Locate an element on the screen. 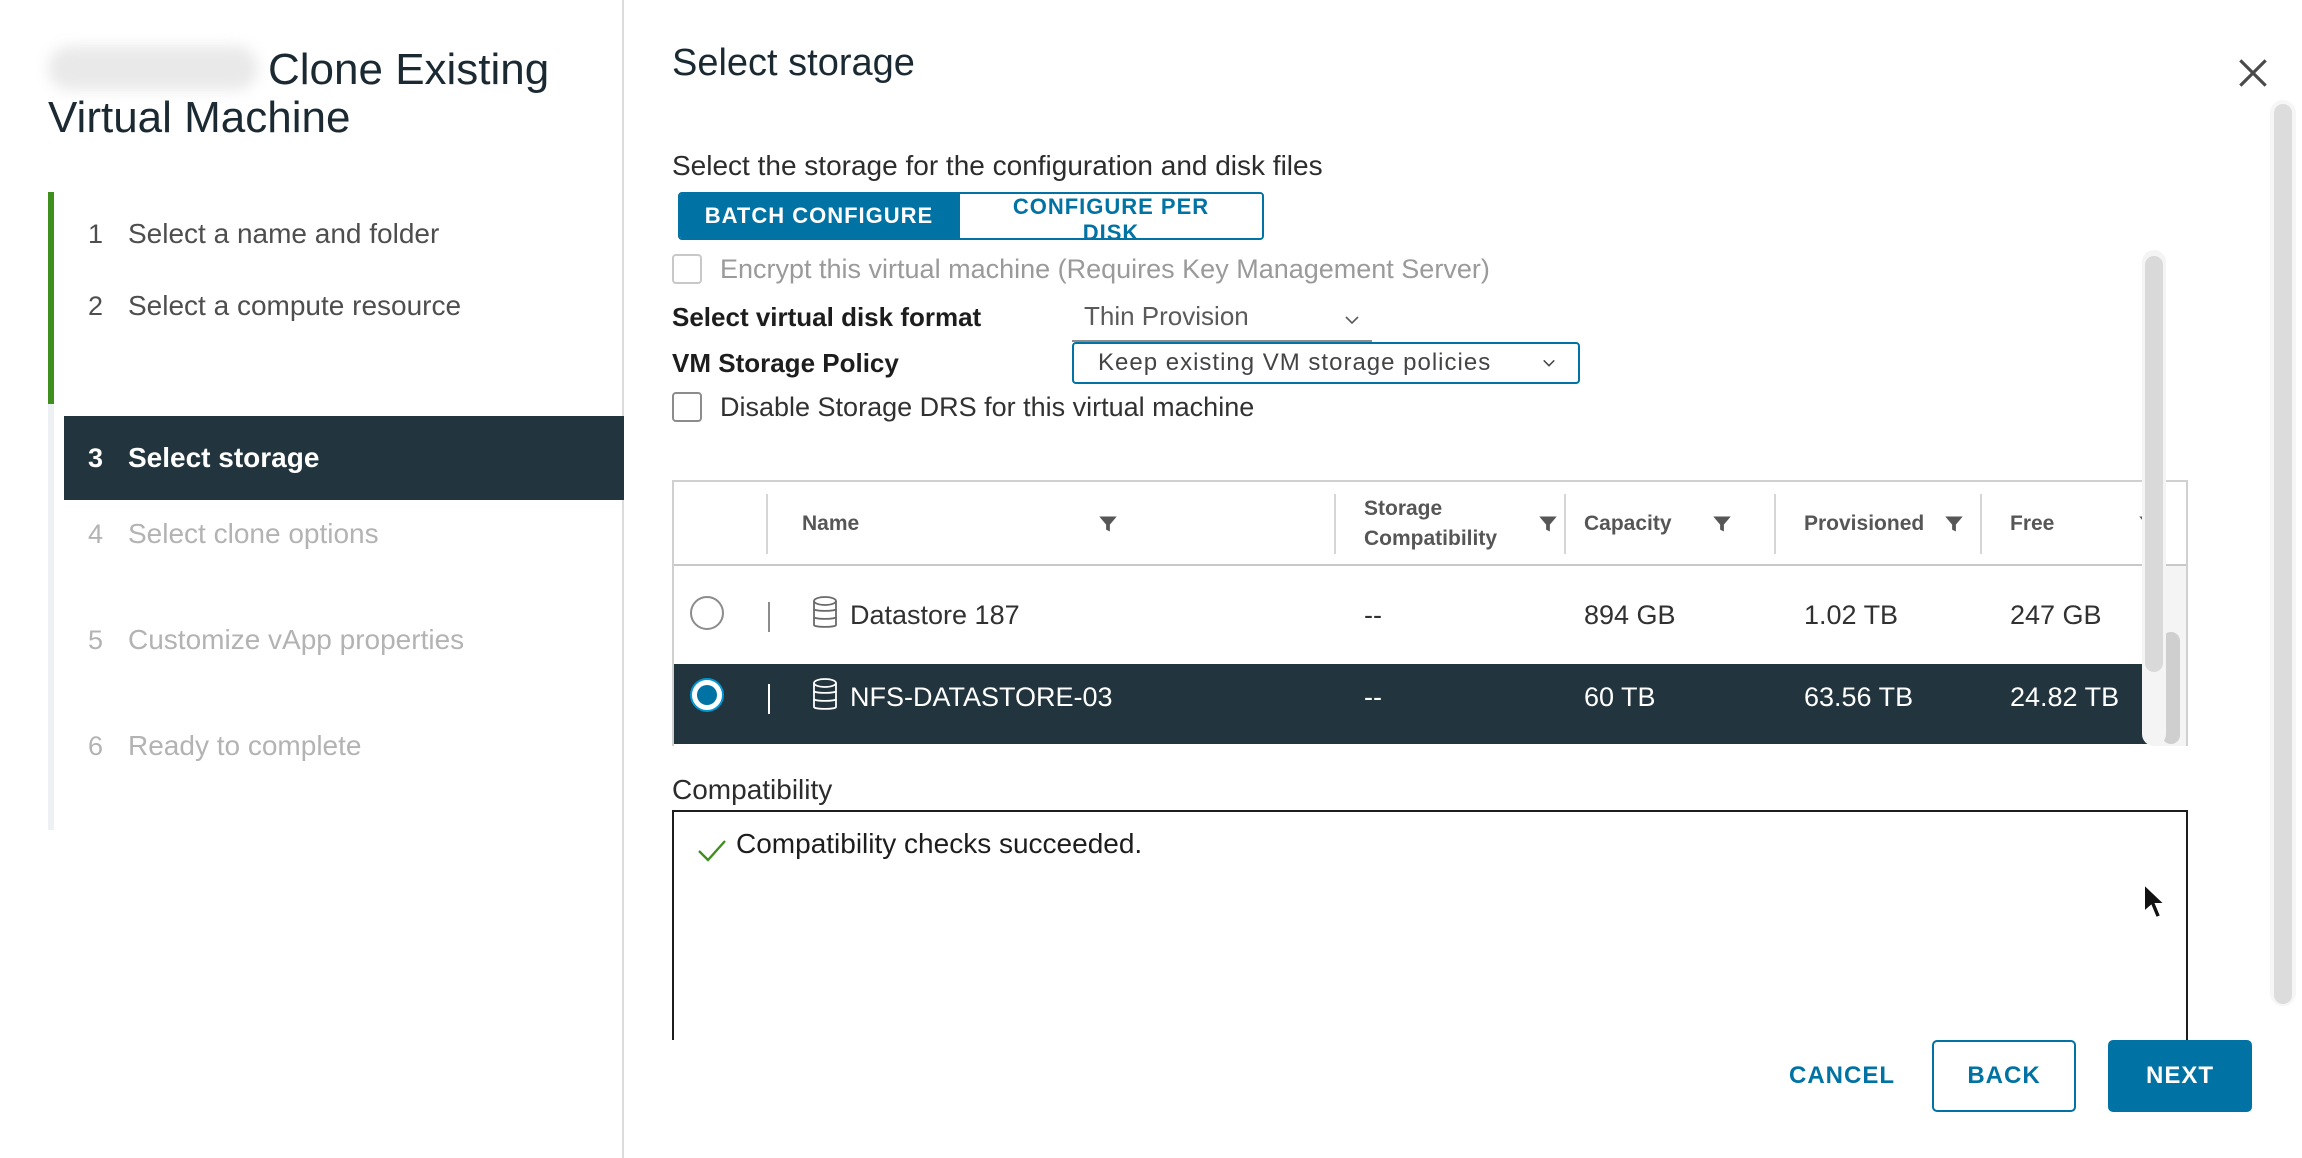  step-label: Customize vApp properties is located at coordinates (296, 639).